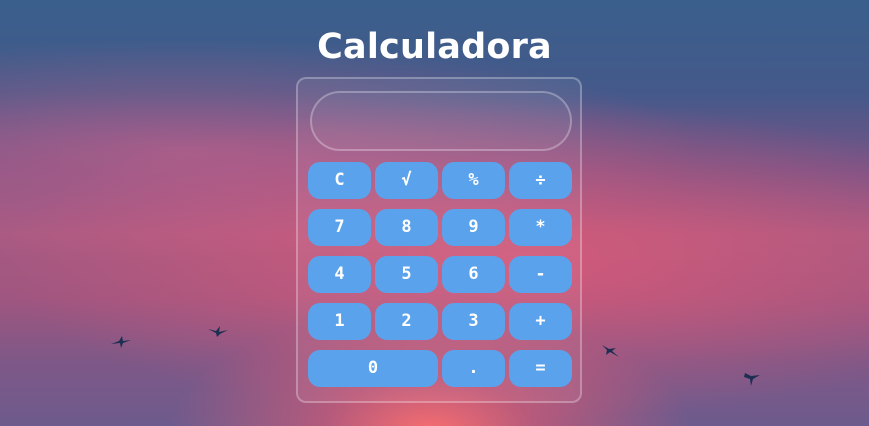  Describe the element at coordinates (406, 227) in the screenshot. I see `digit-8-button: 8` at that location.